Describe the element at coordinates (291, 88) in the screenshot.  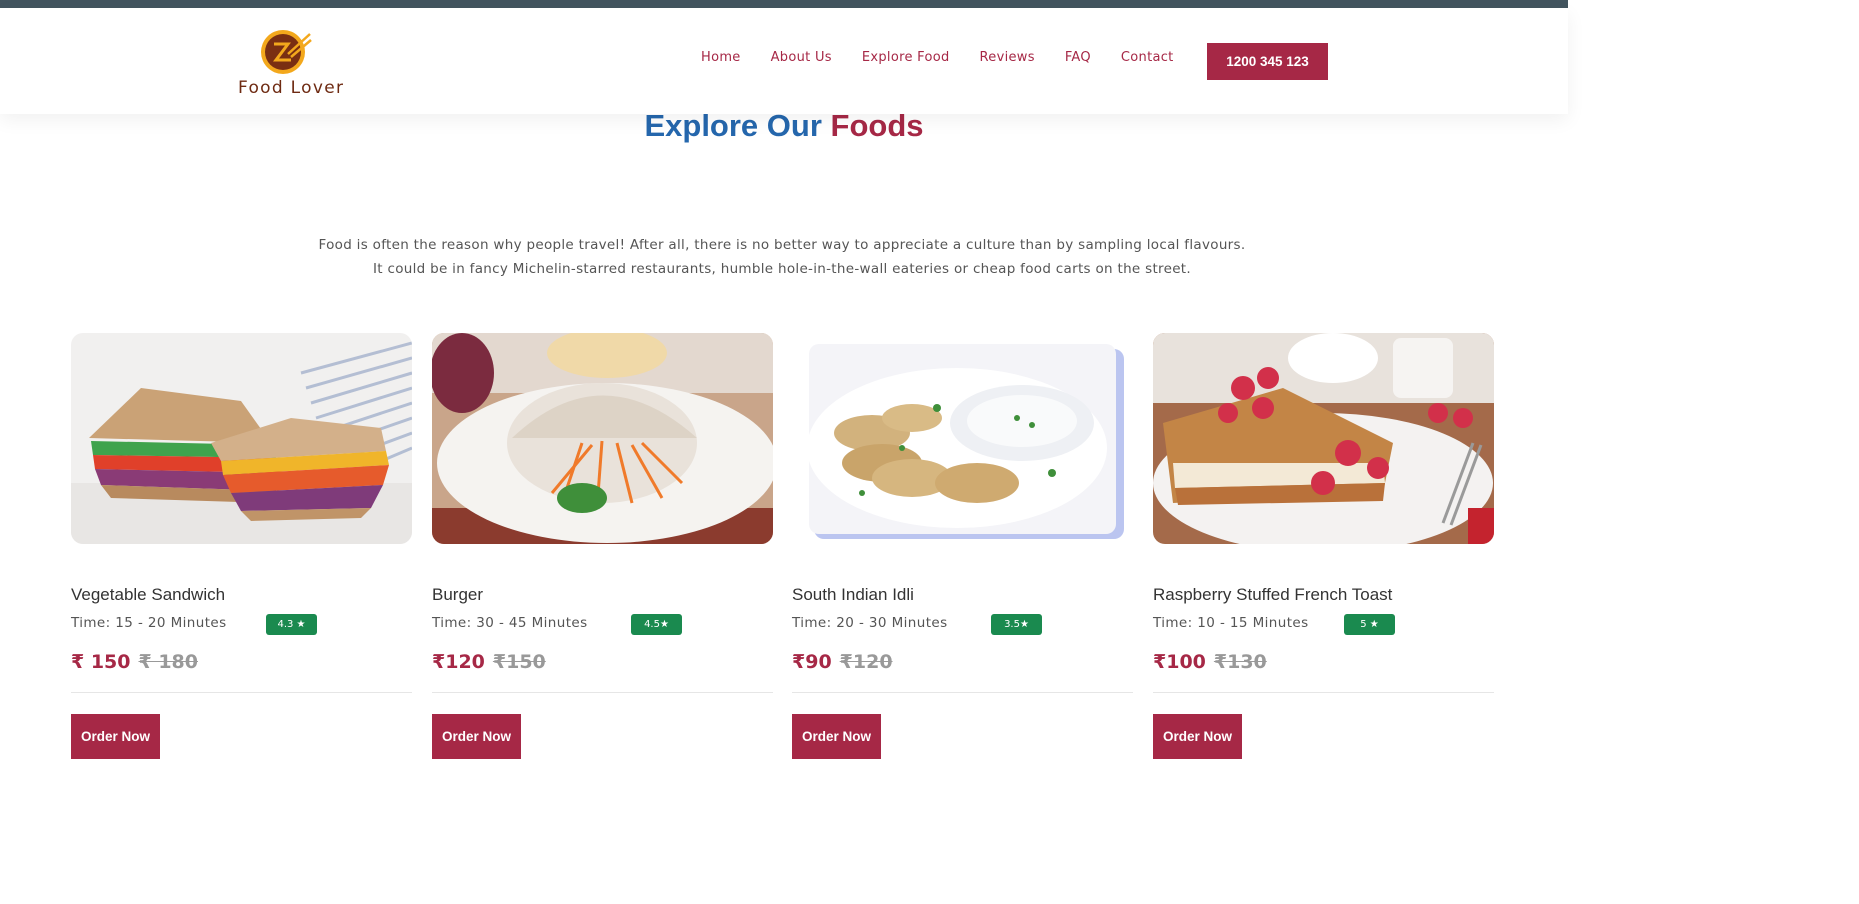
I see `brand-name: Food Lover` at that location.